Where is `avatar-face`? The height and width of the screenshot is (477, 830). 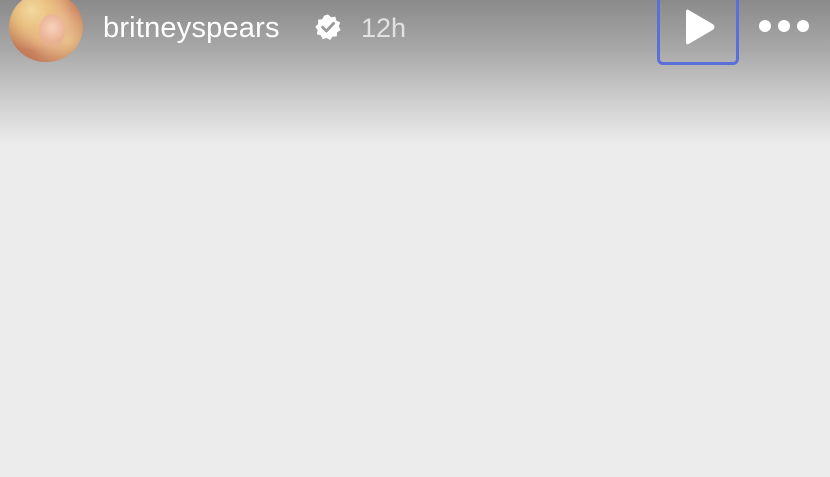 avatar-face is located at coordinates (52, 31).